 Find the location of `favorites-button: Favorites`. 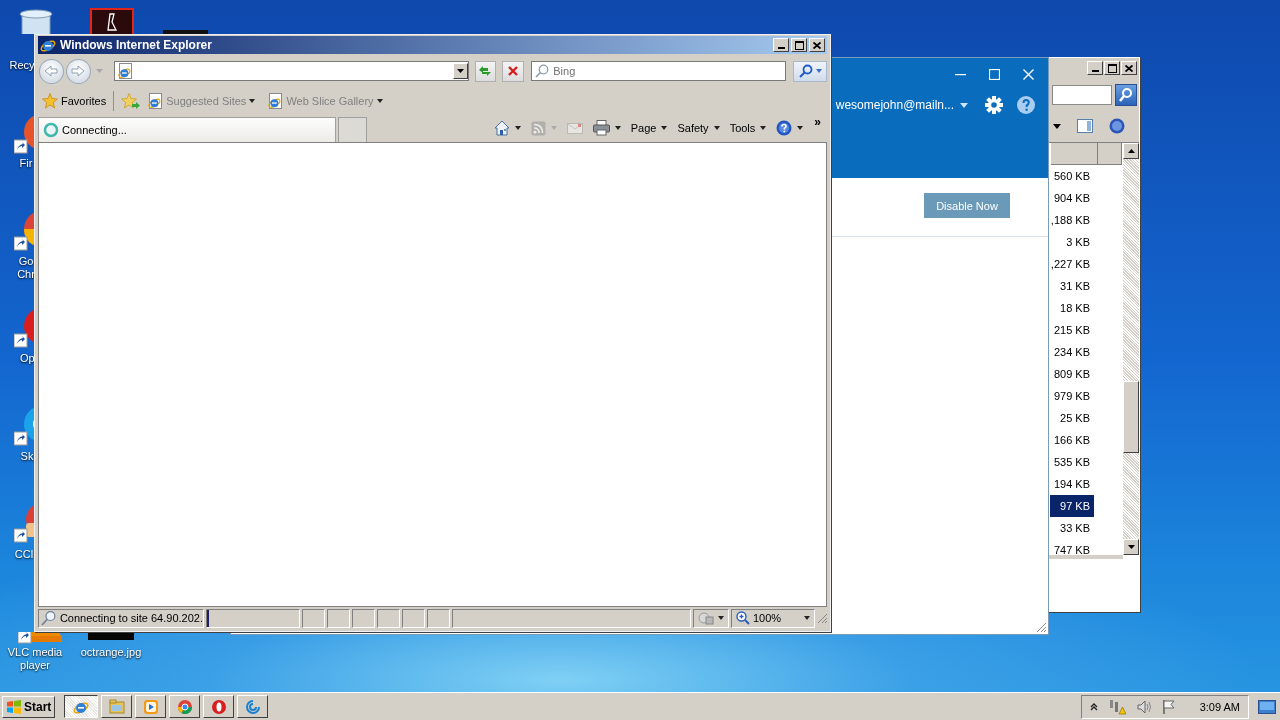

favorites-button: Favorites is located at coordinates (74, 101).